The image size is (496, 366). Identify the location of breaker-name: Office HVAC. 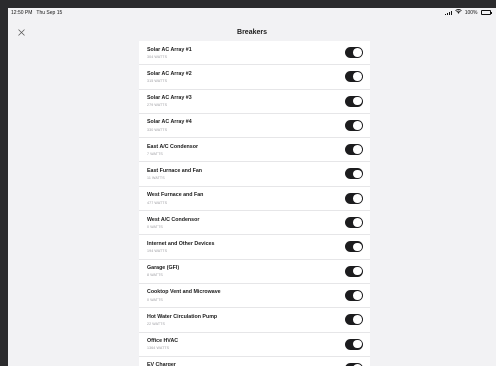
(163, 341).